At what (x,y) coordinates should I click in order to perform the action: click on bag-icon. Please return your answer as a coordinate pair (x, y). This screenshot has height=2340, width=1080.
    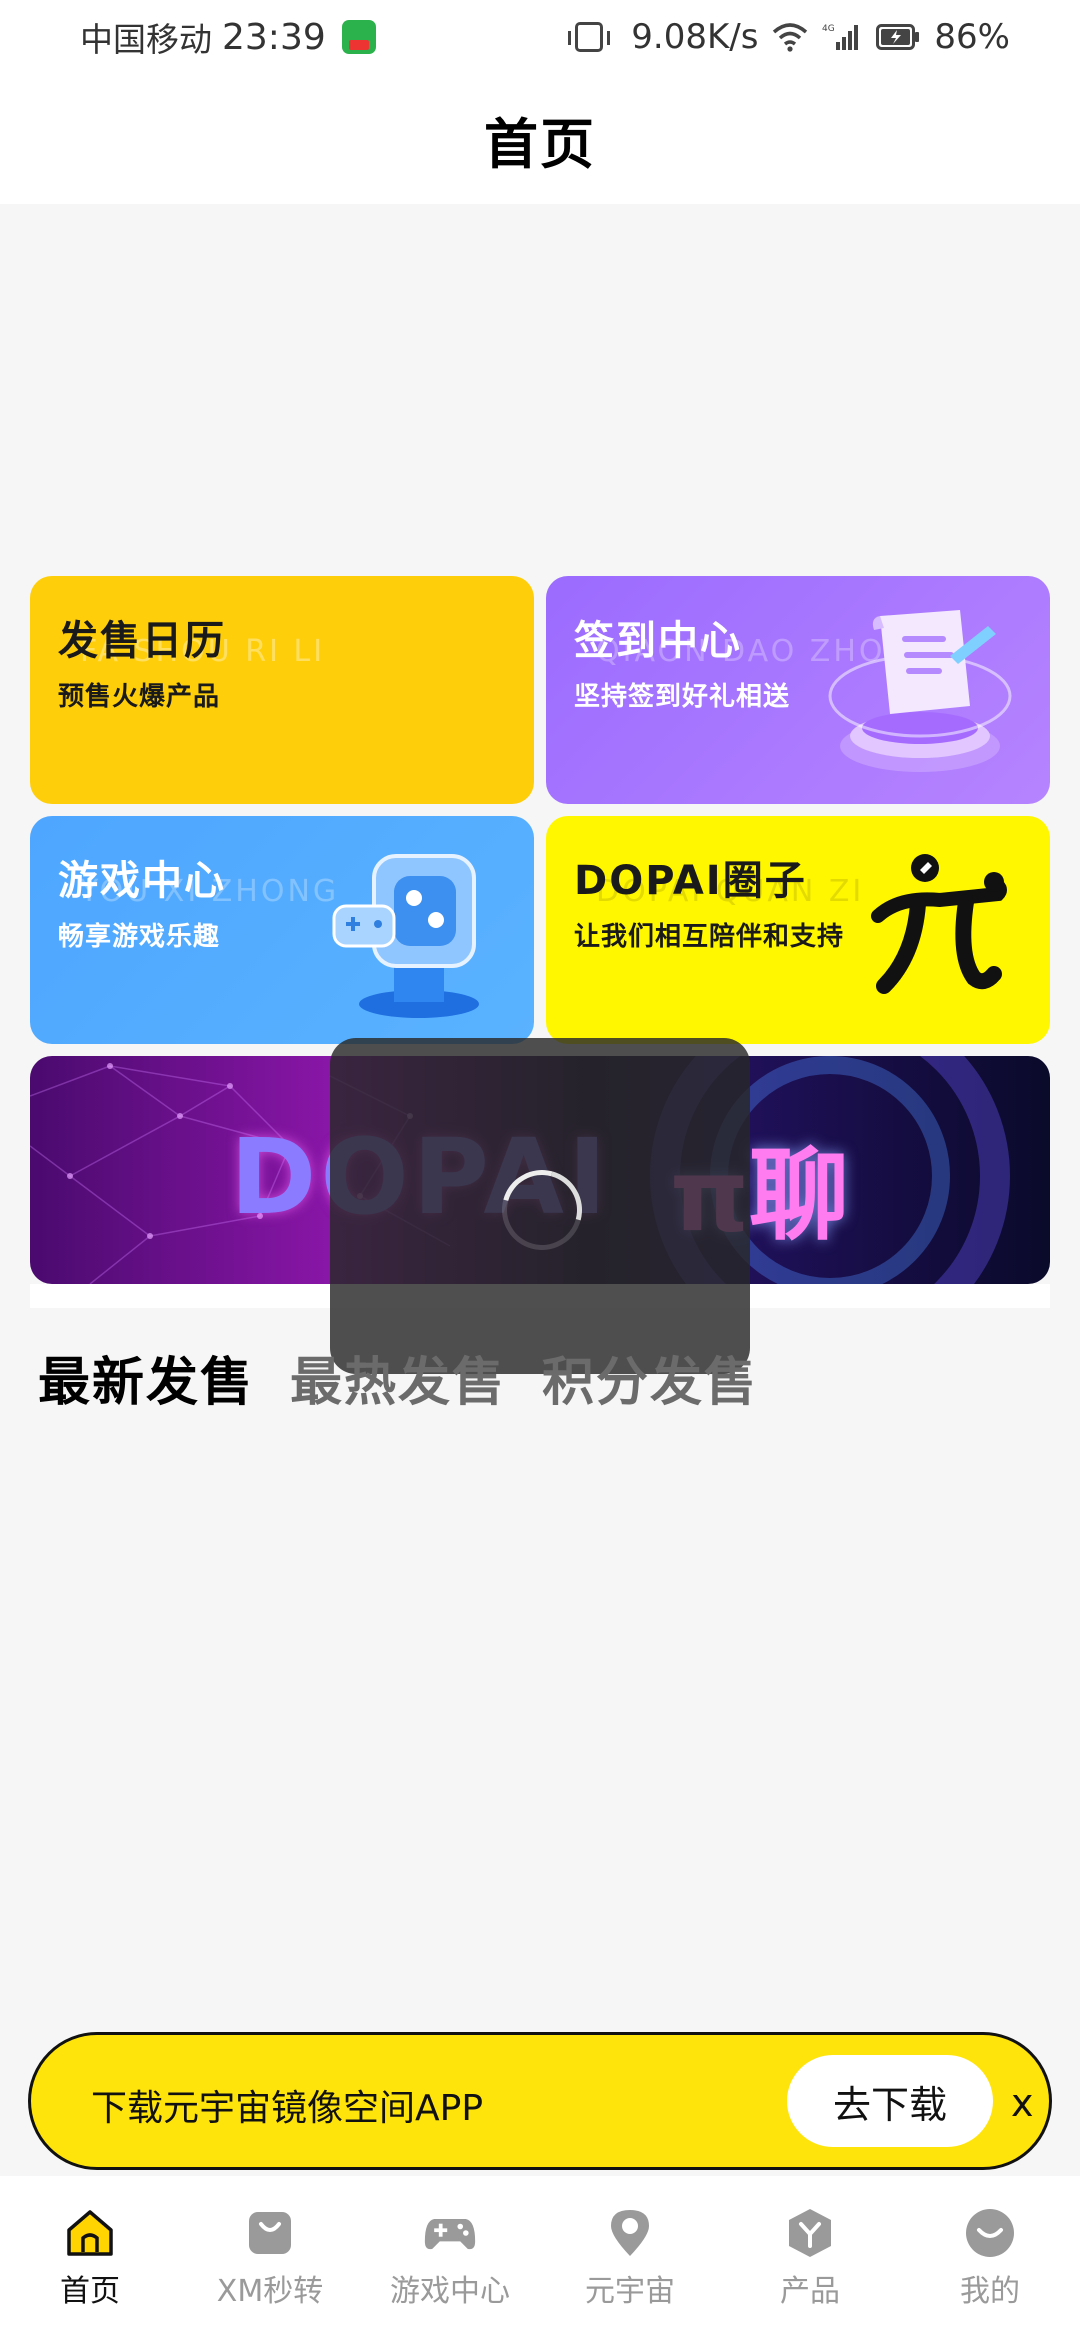
    Looking at the image, I should click on (270, 2233).